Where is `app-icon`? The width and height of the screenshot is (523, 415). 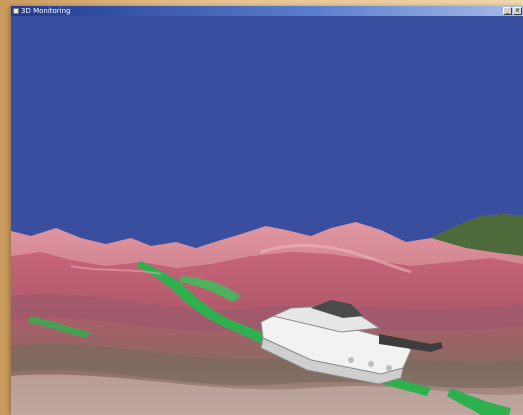 app-icon is located at coordinates (16, 11).